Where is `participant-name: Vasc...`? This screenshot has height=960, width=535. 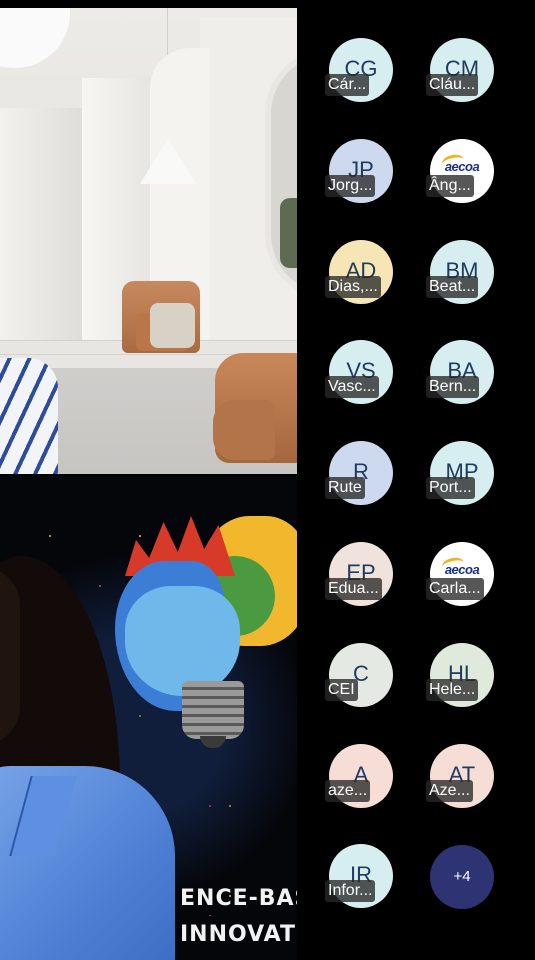
participant-name: Vasc... is located at coordinates (352, 387).